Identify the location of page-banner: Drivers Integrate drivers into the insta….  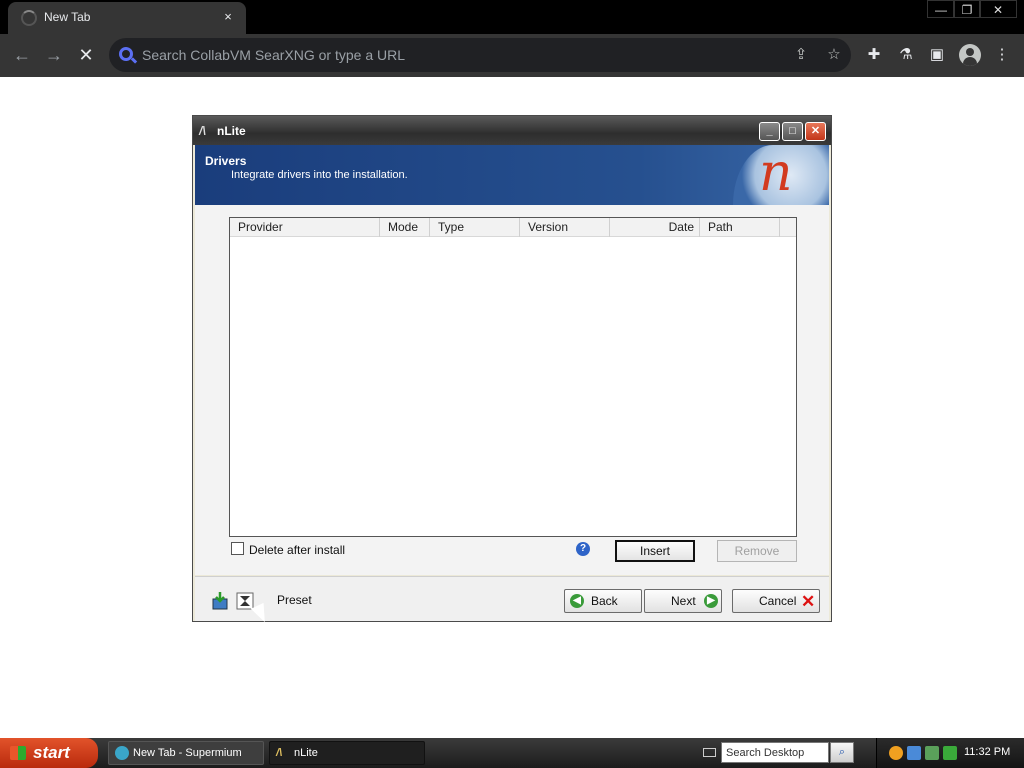
(512, 175).